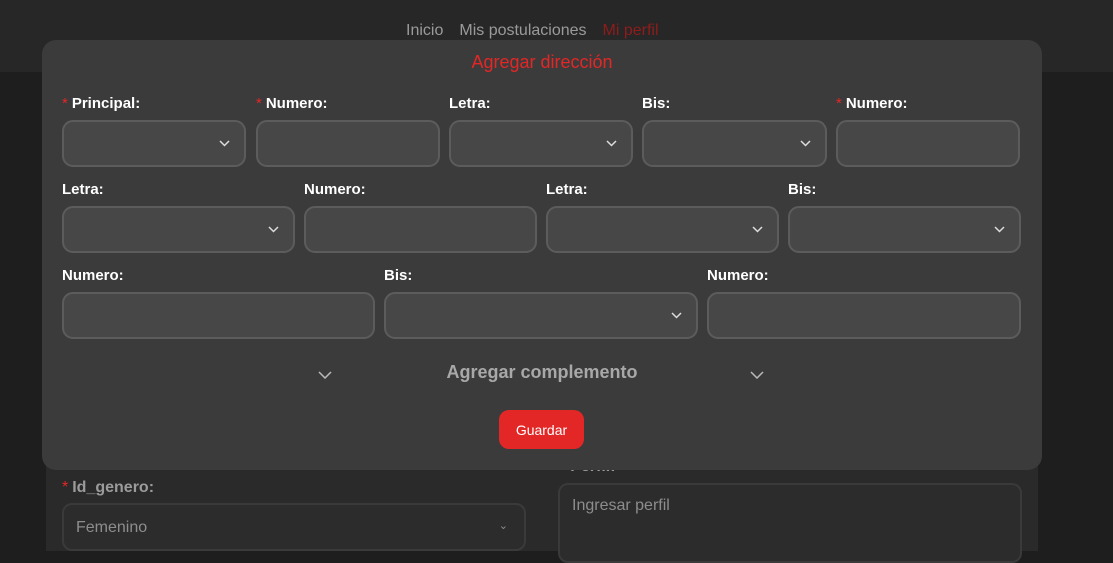  I want to click on field-label-text: Principal:, so click(106, 103).